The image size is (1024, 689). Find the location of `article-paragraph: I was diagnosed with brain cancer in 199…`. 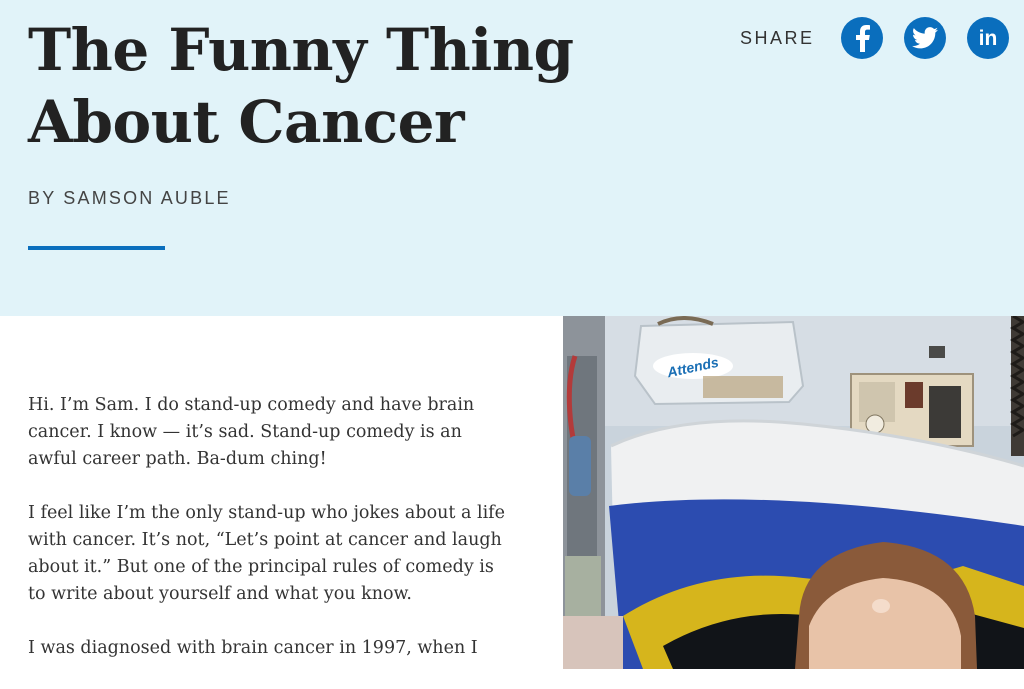

article-paragraph: I was diagnosed with brain cancer in 199… is located at coordinates (253, 648).